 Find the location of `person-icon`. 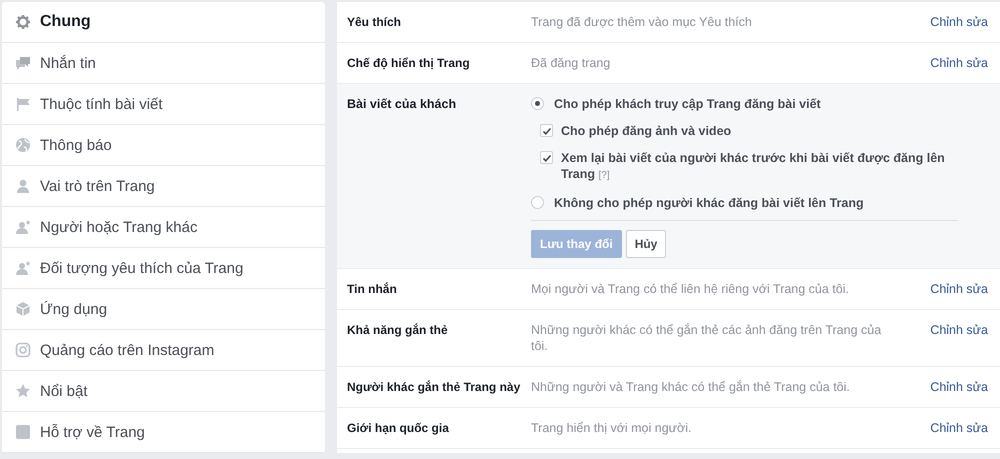

person-icon is located at coordinates (23, 186).